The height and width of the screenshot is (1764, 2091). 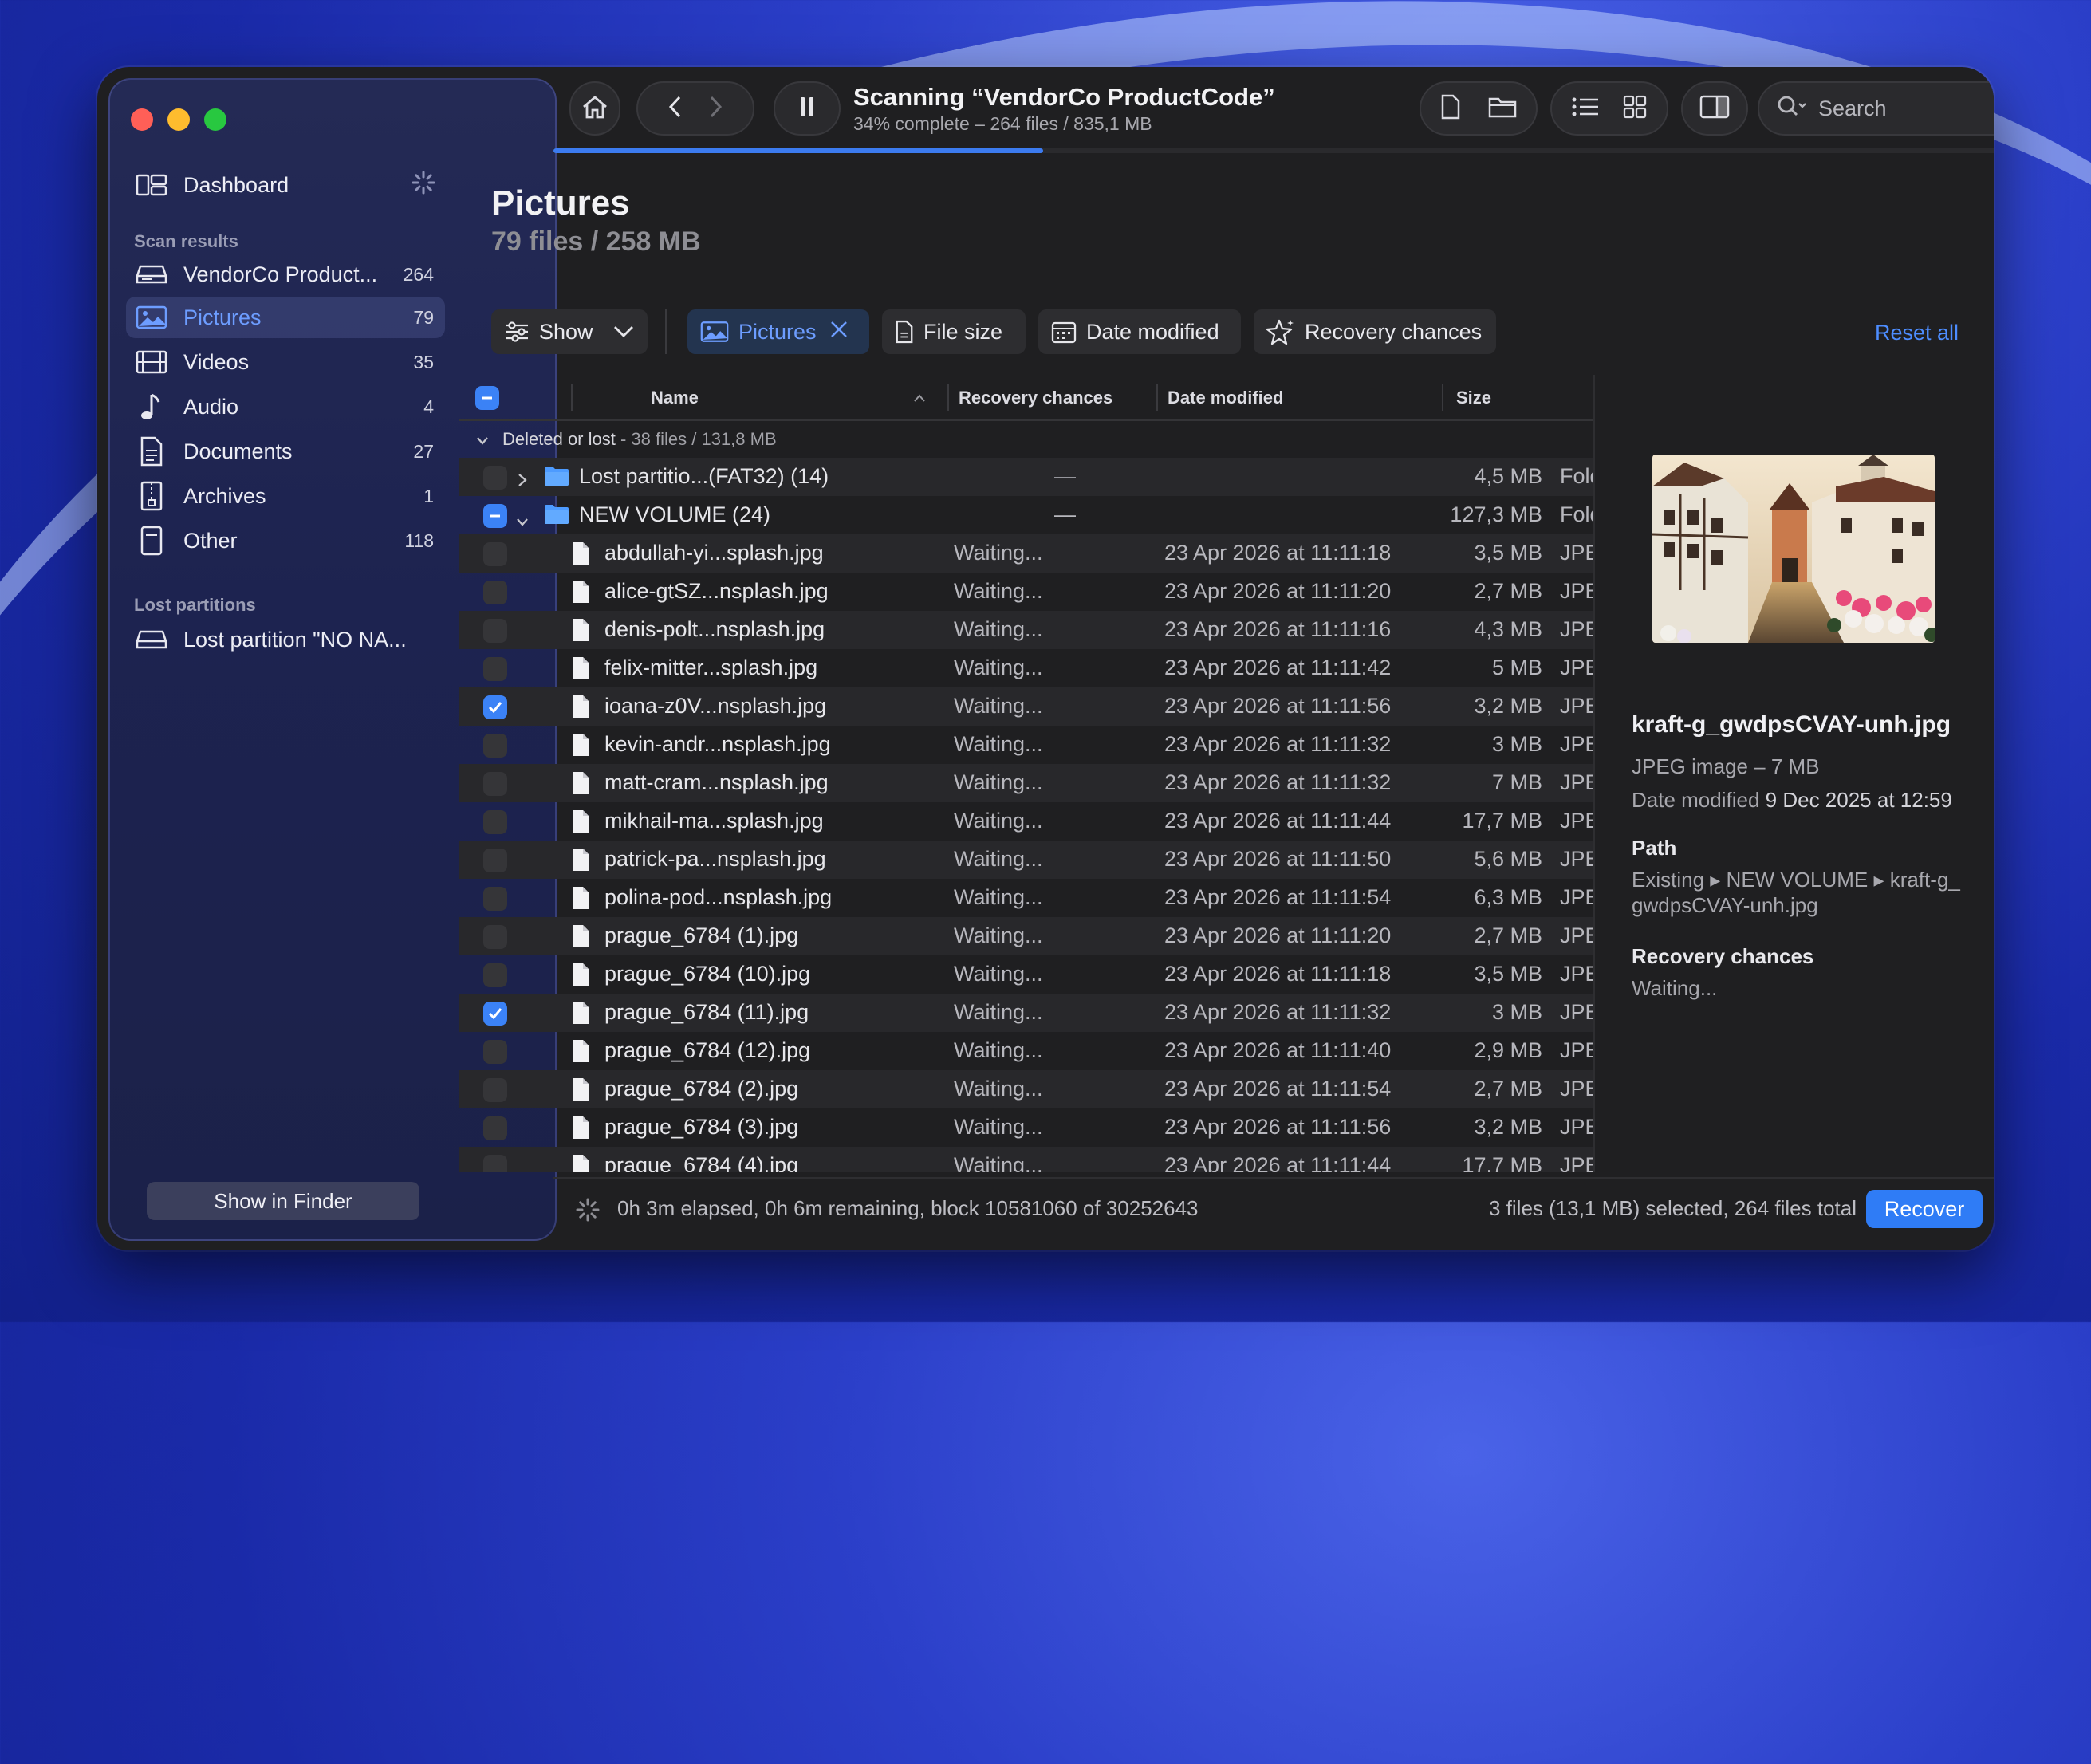 I want to click on back-chevron-icon, so click(x=674, y=109).